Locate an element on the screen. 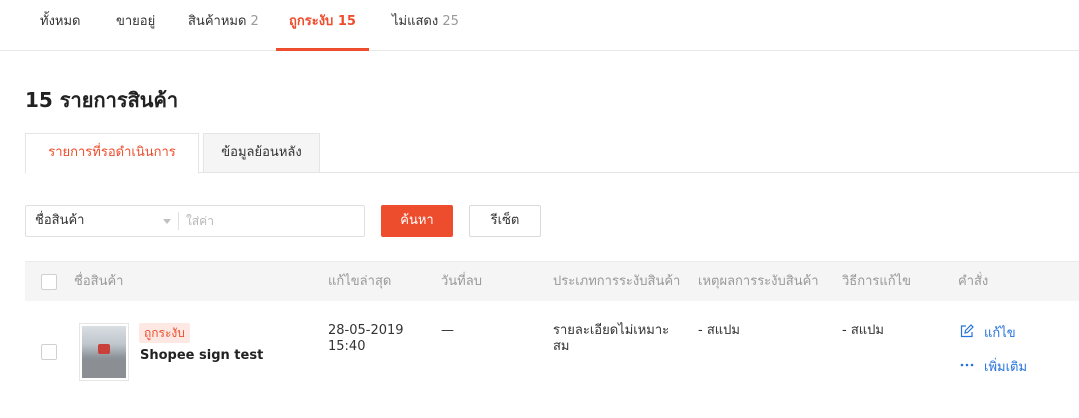  subtabs: รายการที่รอดำเนินการ ข้อมูลย้อนหลัง is located at coordinates (552, 153).